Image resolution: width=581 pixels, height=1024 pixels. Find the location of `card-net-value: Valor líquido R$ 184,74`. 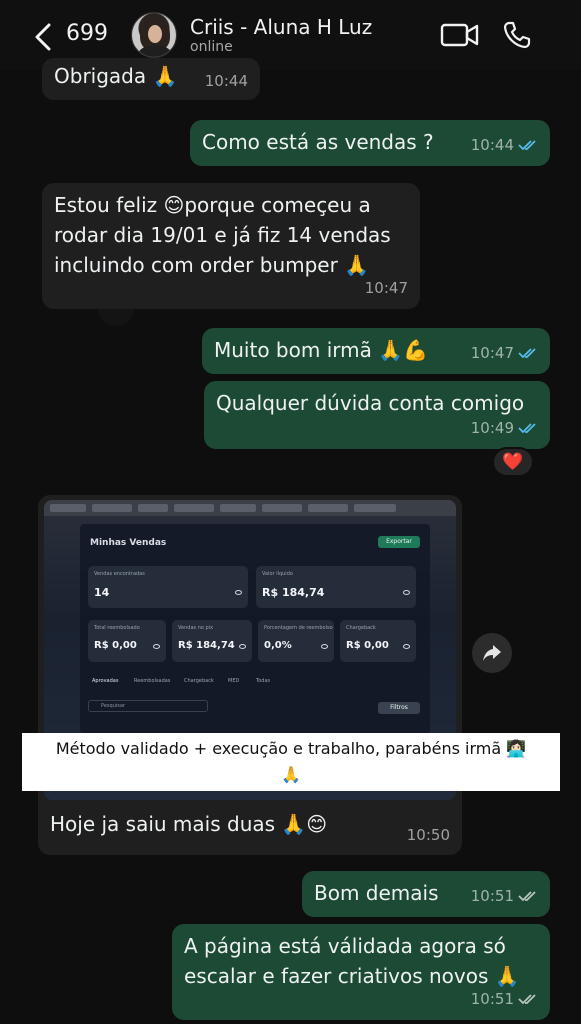

card-net-value: Valor líquido R$ 184,74 is located at coordinates (336, 587).